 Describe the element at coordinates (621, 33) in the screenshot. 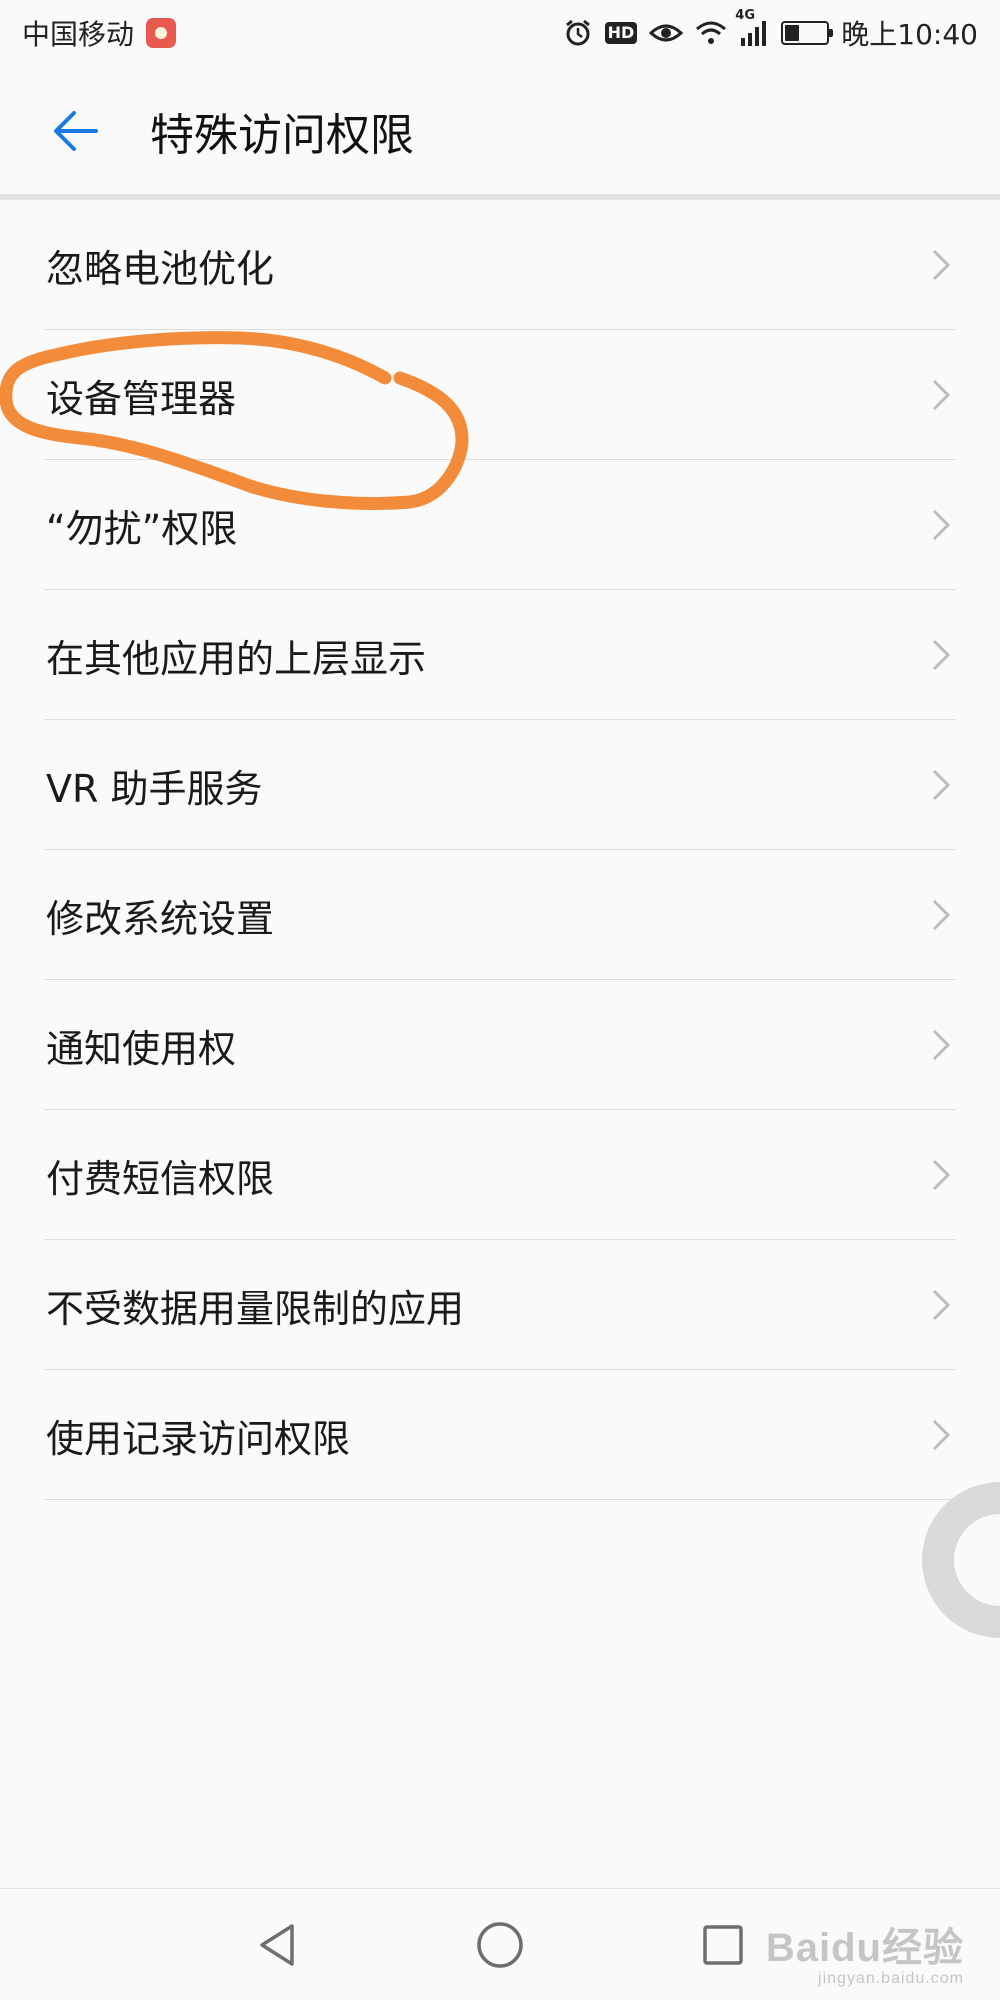

I see `hd-icon: HD` at that location.